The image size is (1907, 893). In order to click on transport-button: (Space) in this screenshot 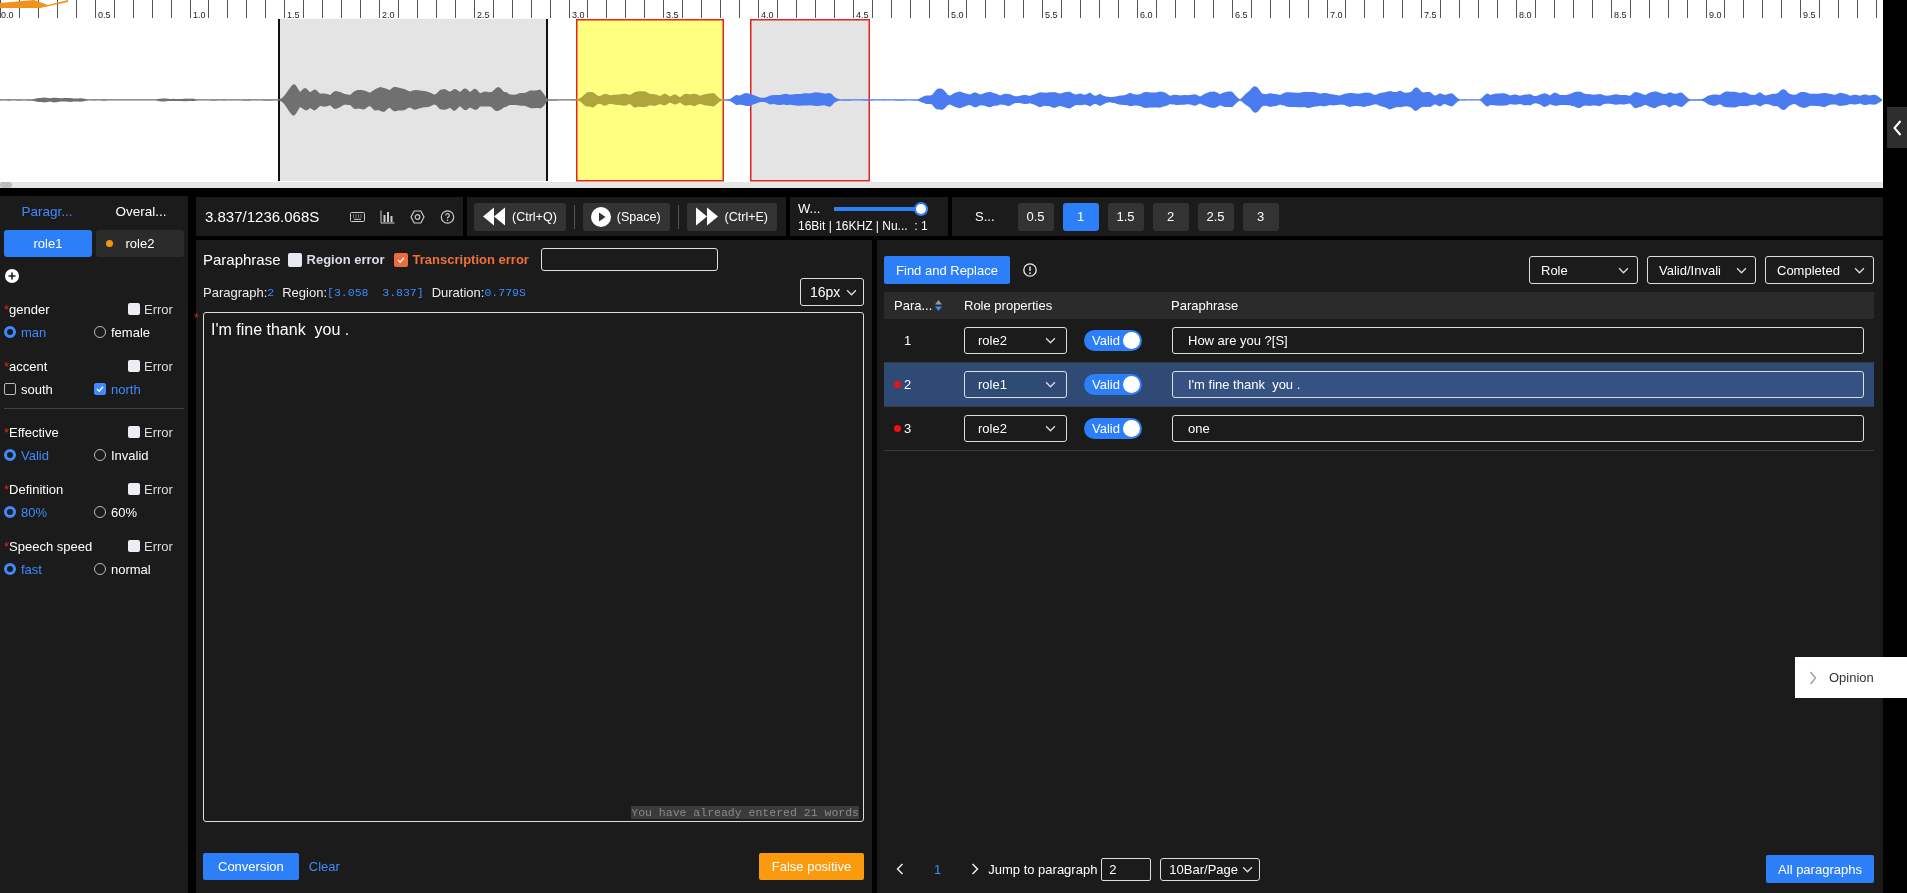, I will do `click(626, 216)`.